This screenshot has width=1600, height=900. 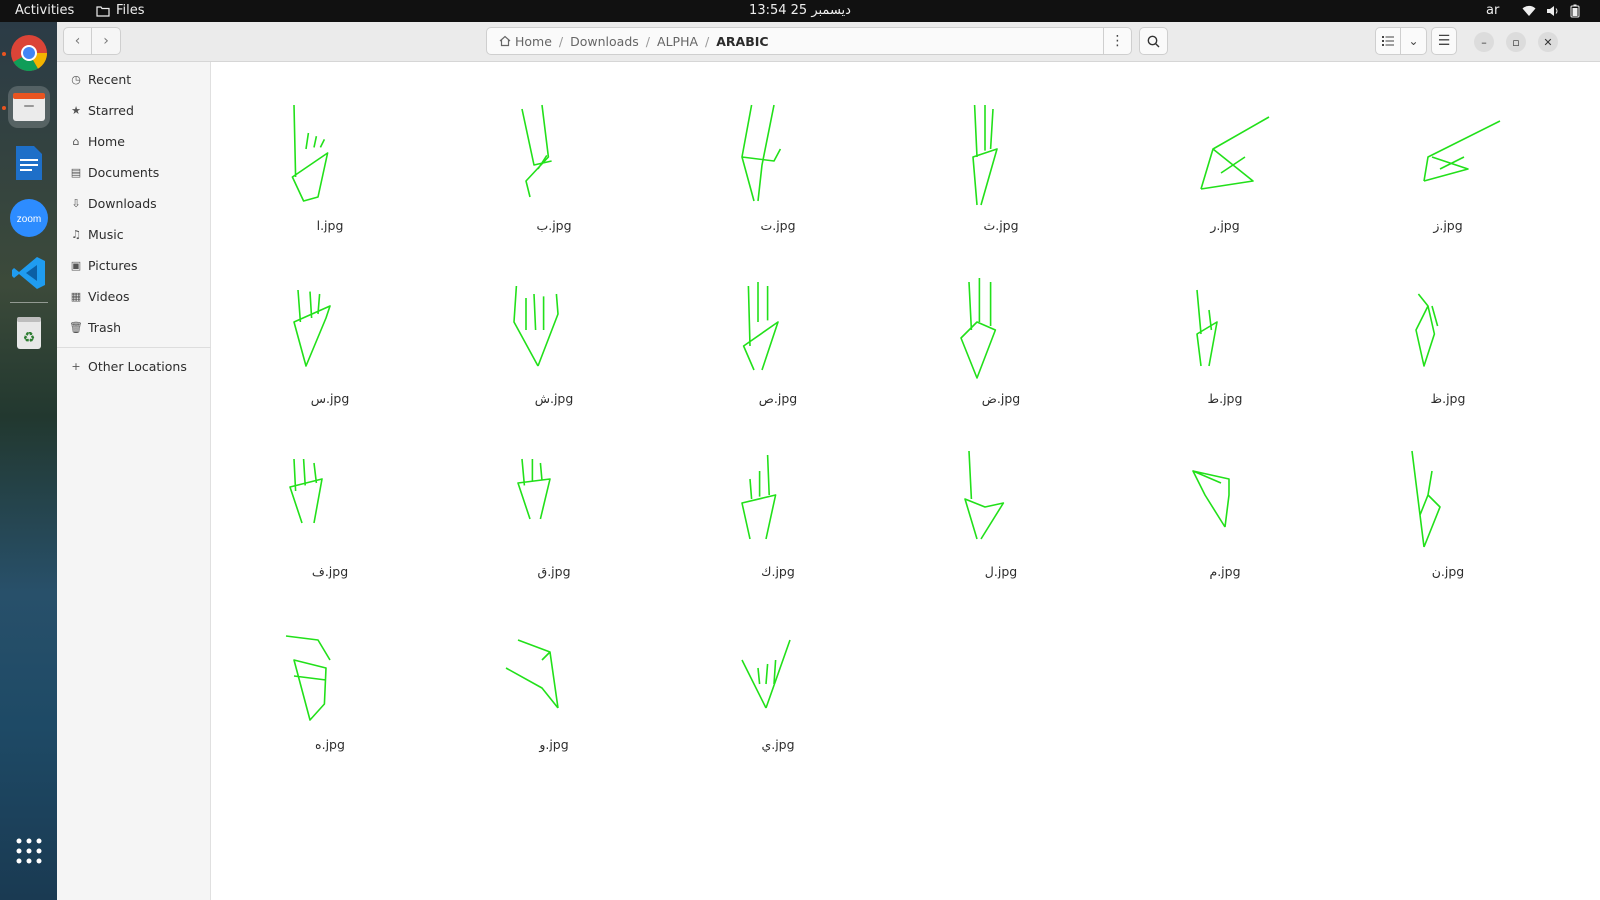 I want to click on file-name: ف.jpg, so click(x=330, y=571).